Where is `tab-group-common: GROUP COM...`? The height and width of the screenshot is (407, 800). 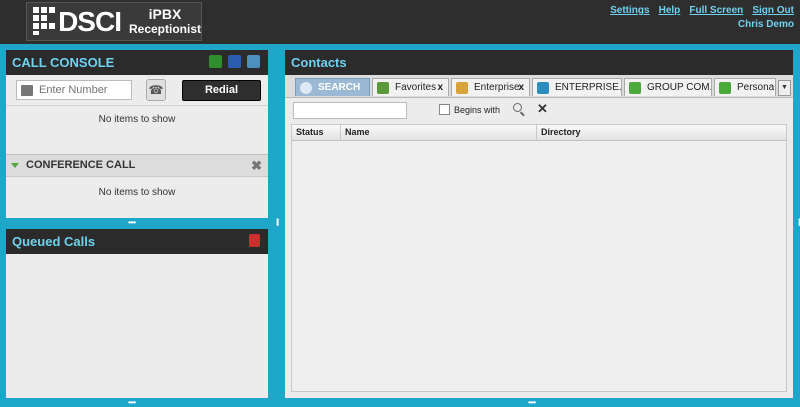
tab-group-common: GROUP COM... is located at coordinates (668, 87).